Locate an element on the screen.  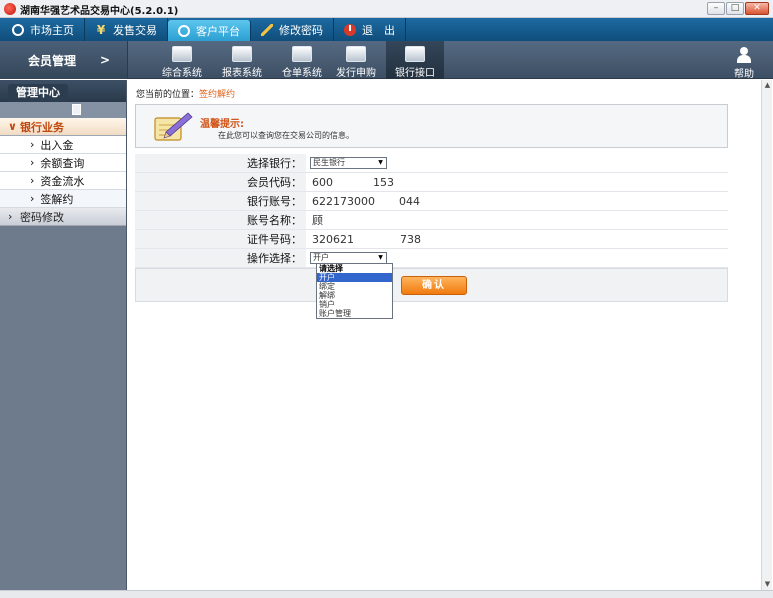
tab-label: 市场主页 is located at coordinates (52, 30).